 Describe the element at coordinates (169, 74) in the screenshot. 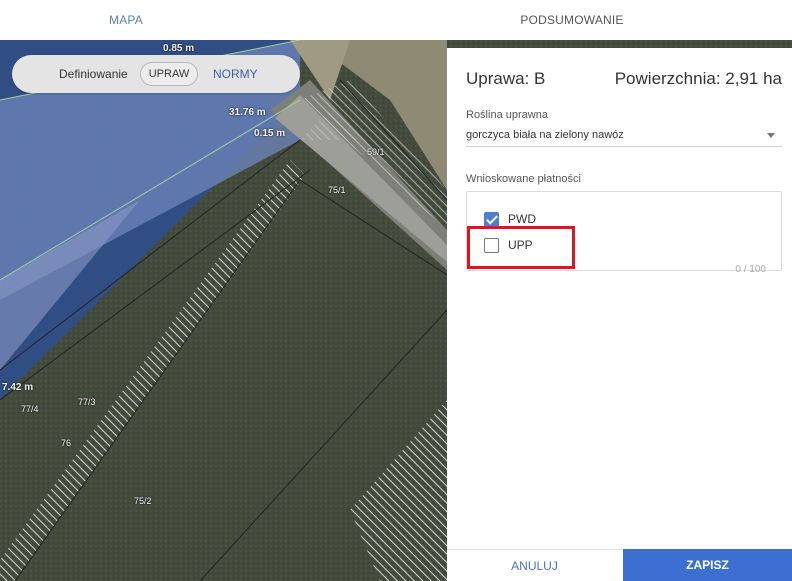

I see `toggle-upraw-button: UPRAW` at that location.